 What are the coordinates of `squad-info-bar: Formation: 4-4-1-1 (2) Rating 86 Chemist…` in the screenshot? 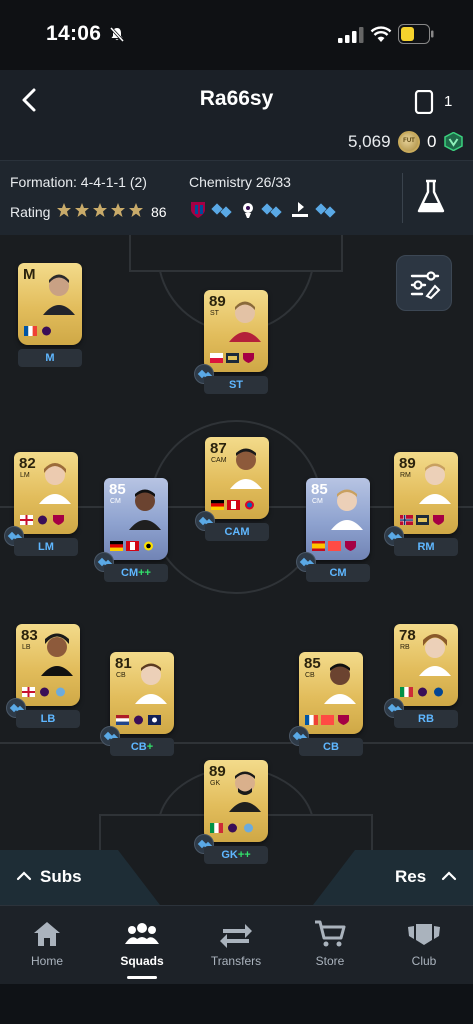 It's located at (236, 197).